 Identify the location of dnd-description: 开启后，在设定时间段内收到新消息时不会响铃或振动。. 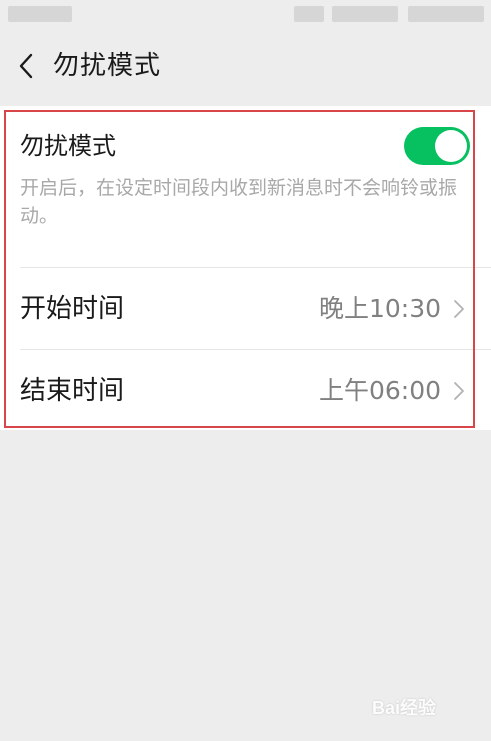
(239, 202).